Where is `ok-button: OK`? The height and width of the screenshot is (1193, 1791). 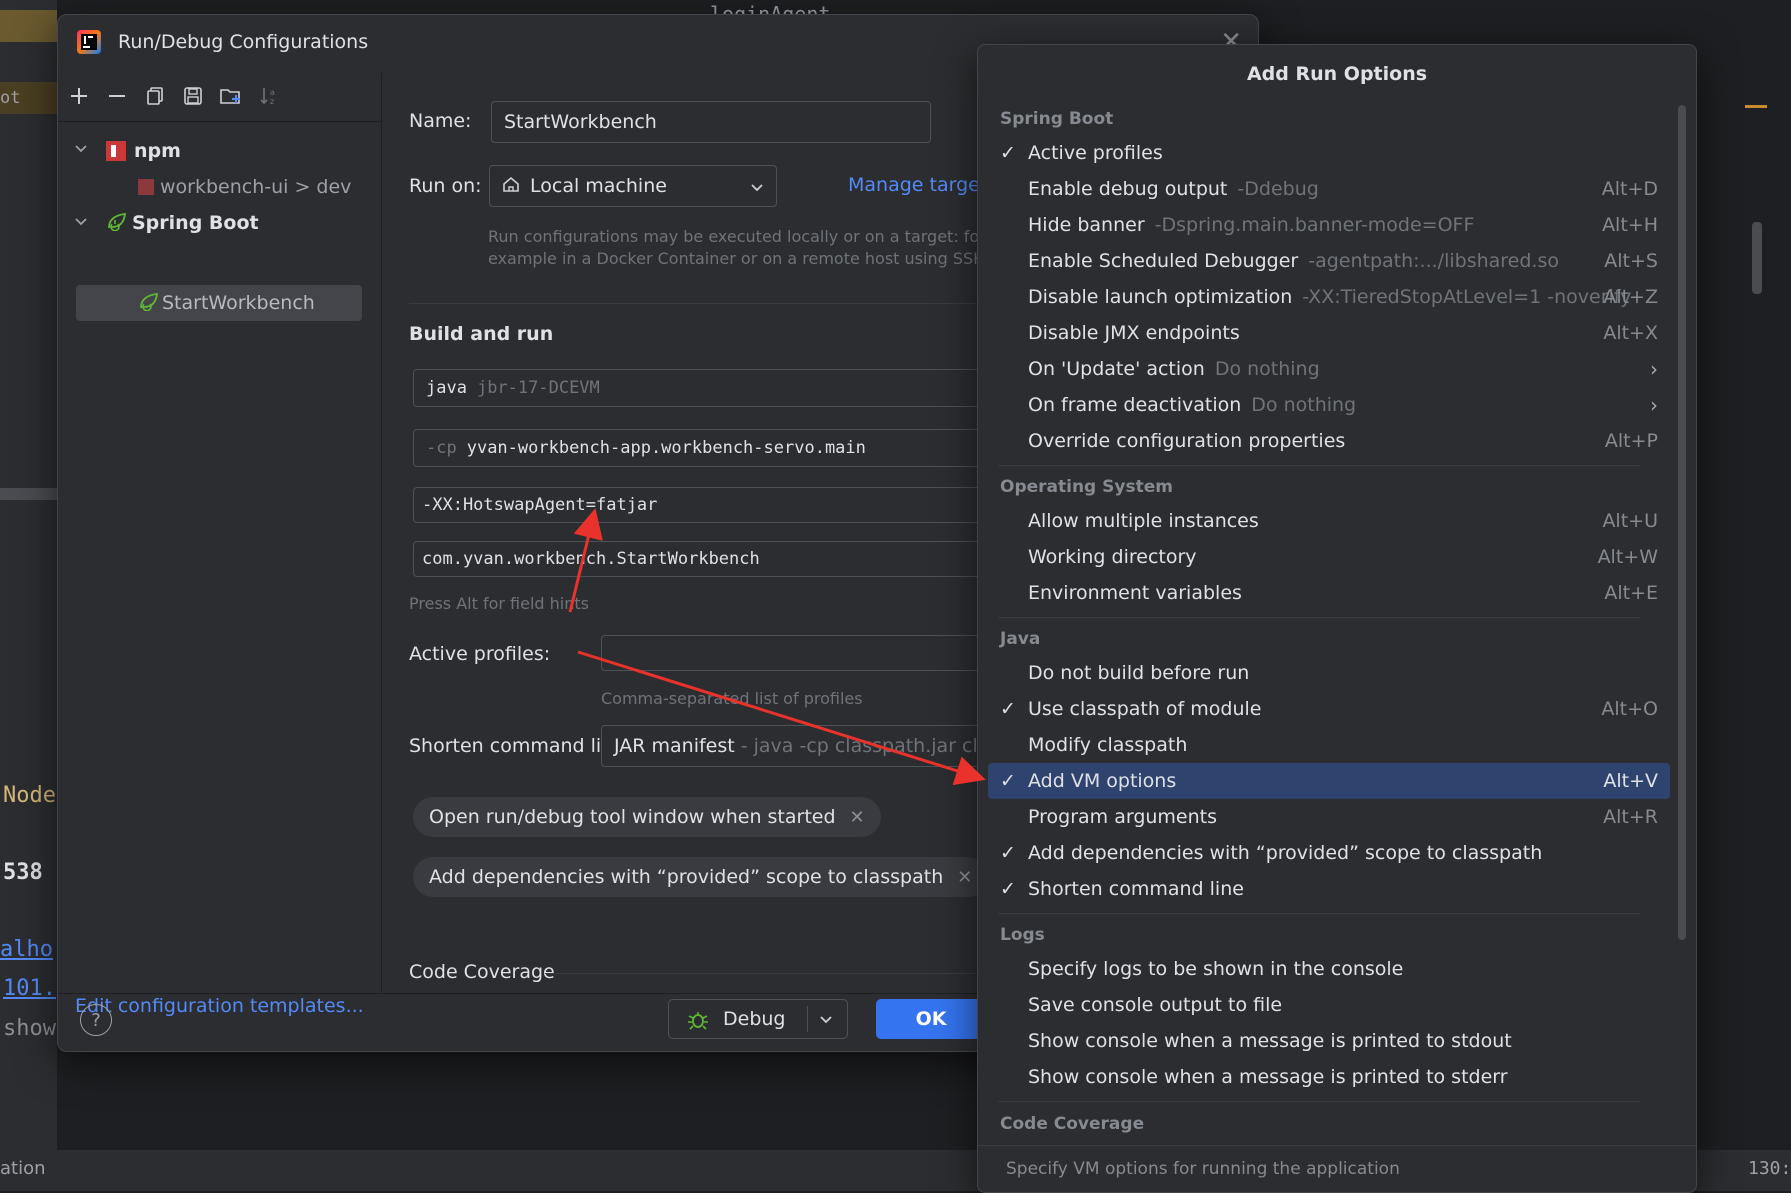
ok-button: OK is located at coordinates (931, 1019).